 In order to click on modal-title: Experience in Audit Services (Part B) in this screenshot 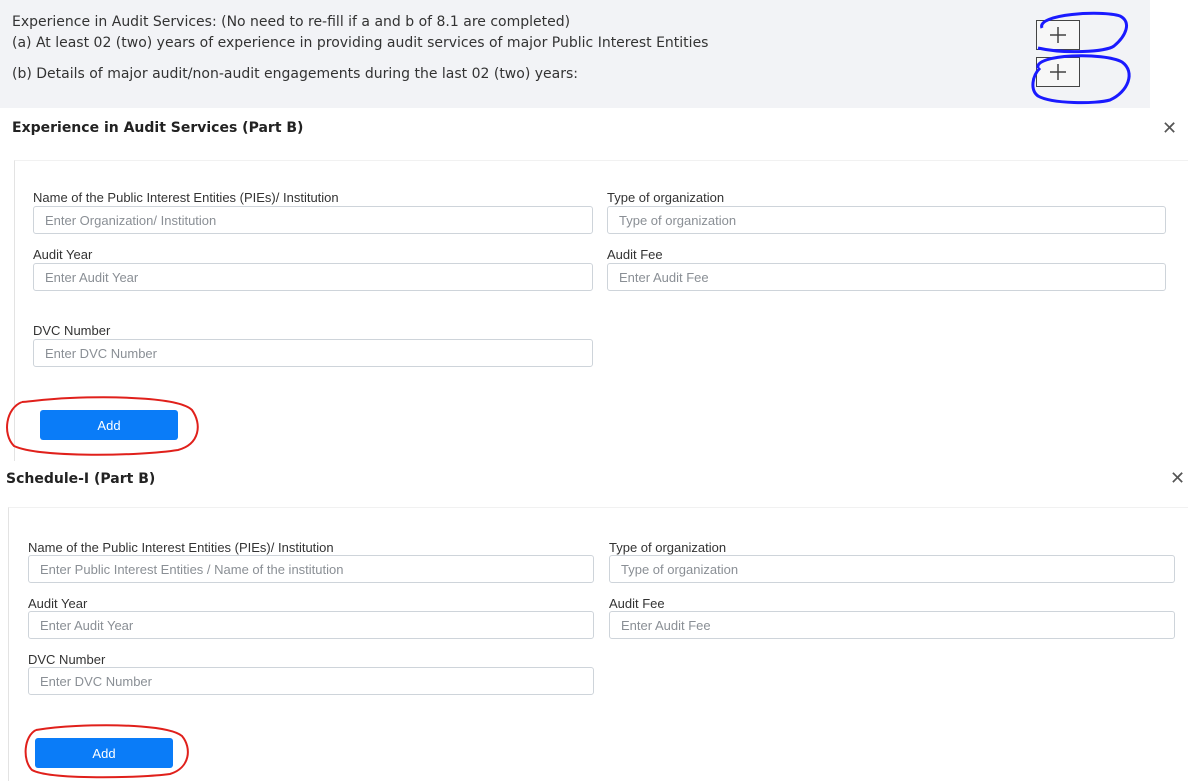, I will do `click(158, 128)`.